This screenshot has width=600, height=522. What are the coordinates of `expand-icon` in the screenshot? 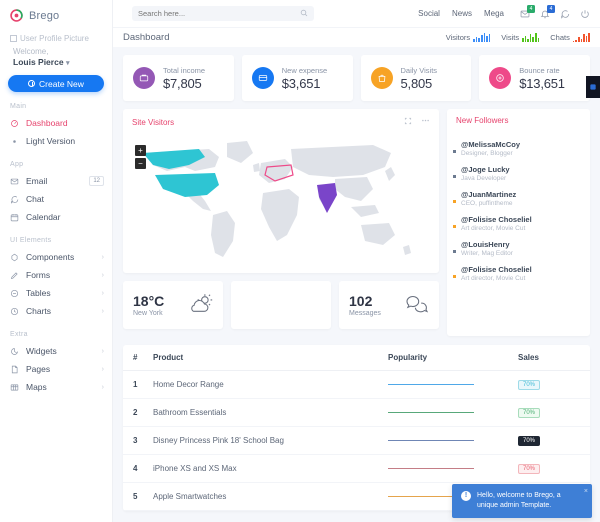 It's located at (408, 122).